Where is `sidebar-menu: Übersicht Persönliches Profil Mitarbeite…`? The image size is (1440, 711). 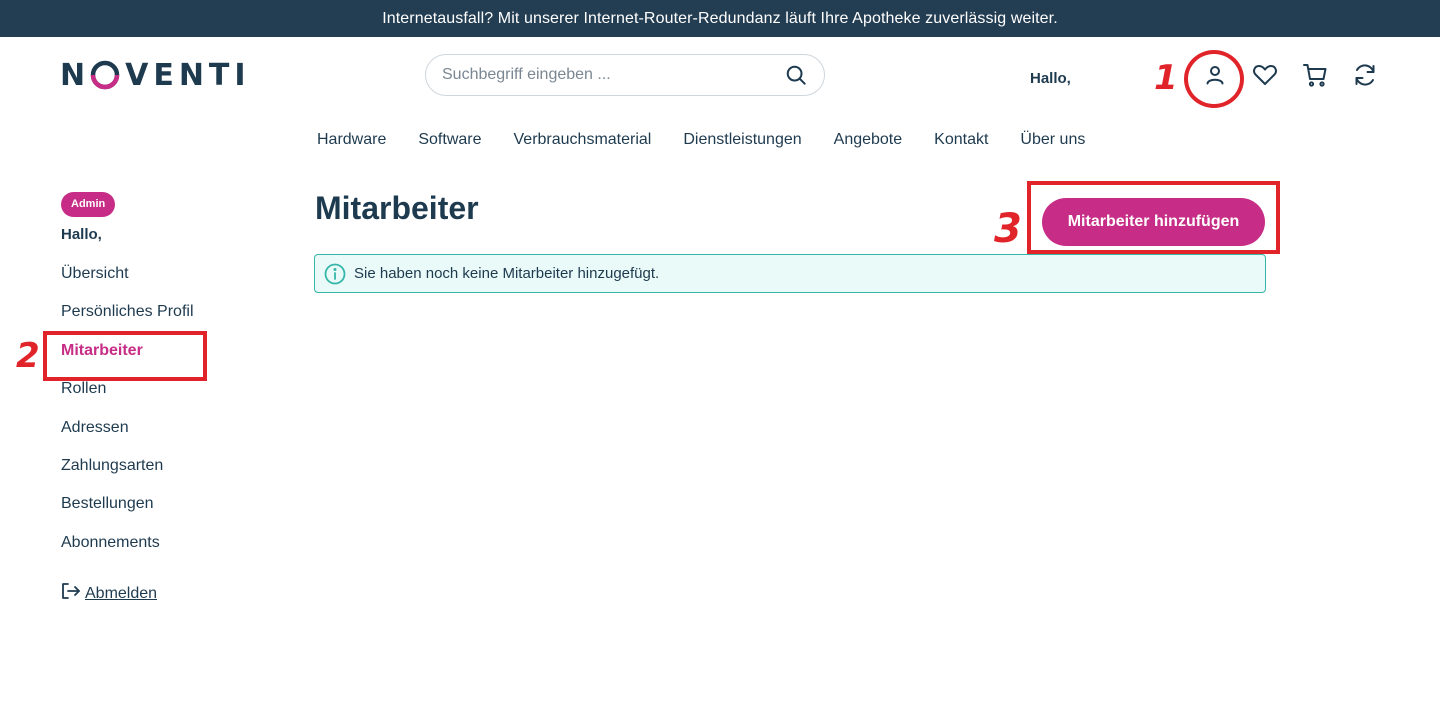
sidebar-menu: Übersicht Persönliches Profil Mitarbeite… is located at coordinates (161, 417).